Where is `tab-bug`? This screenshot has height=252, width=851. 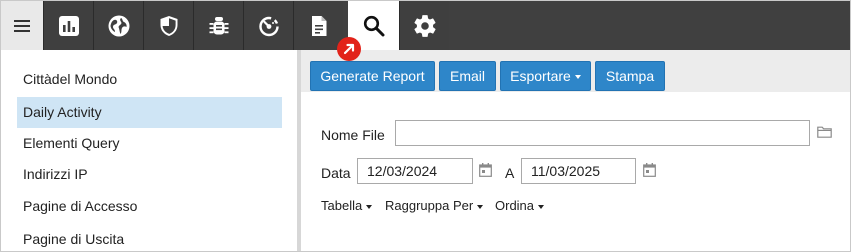 tab-bug is located at coordinates (218, 25).